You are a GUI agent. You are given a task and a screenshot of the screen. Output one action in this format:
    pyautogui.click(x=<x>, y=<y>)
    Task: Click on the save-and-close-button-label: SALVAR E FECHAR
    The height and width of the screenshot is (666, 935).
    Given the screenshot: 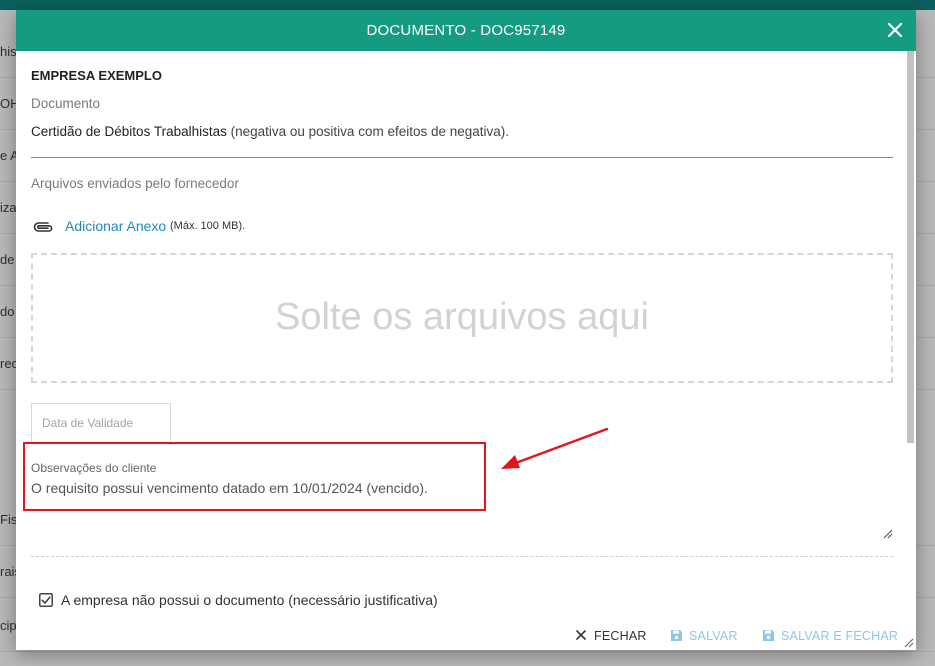 What is the action you would take?
    pyautogui.click(x=840, y=636)
    